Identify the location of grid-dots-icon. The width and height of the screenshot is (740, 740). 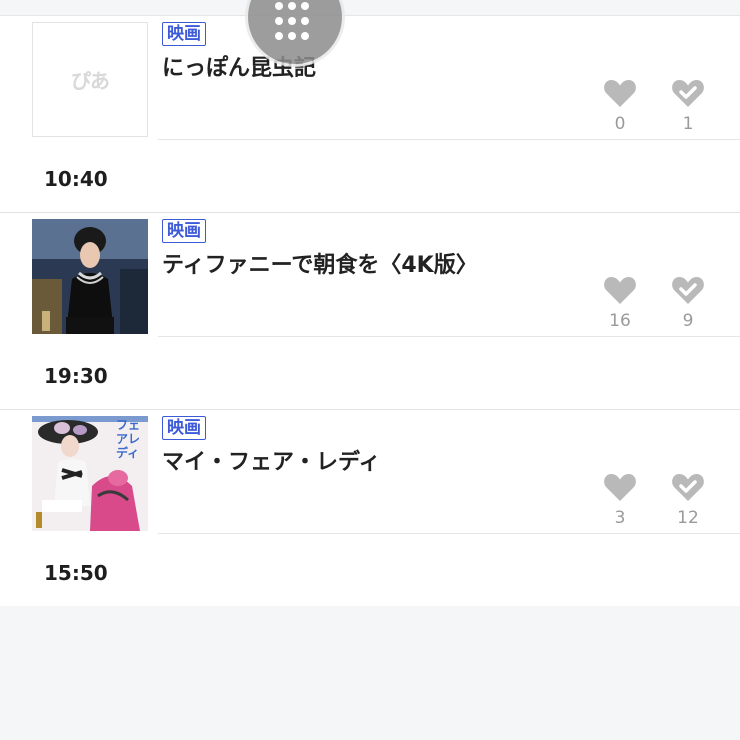
(295, 22).